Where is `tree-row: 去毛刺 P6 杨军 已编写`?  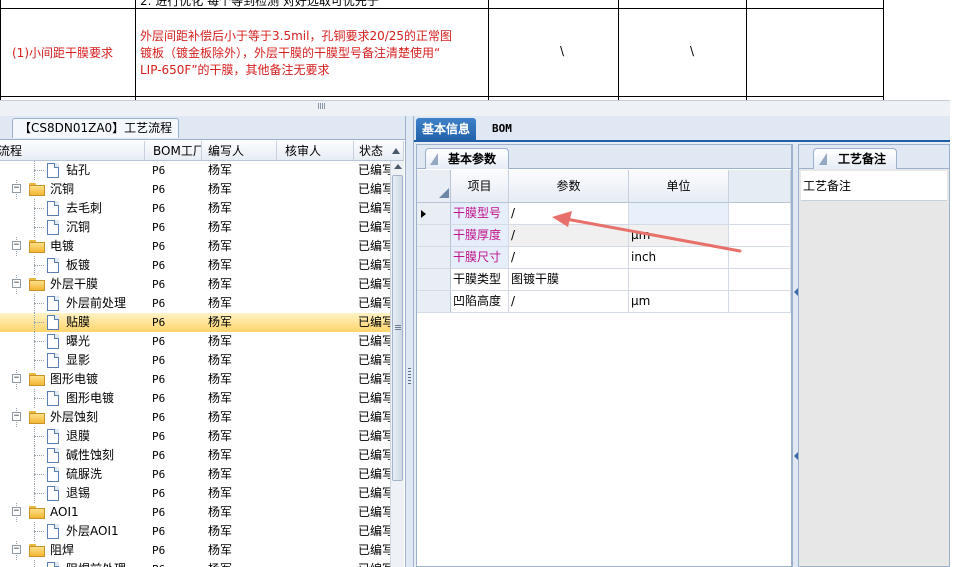
tree-row: 去毛刺 P6 杨军 已编写 is located at coordinates (195, 208).